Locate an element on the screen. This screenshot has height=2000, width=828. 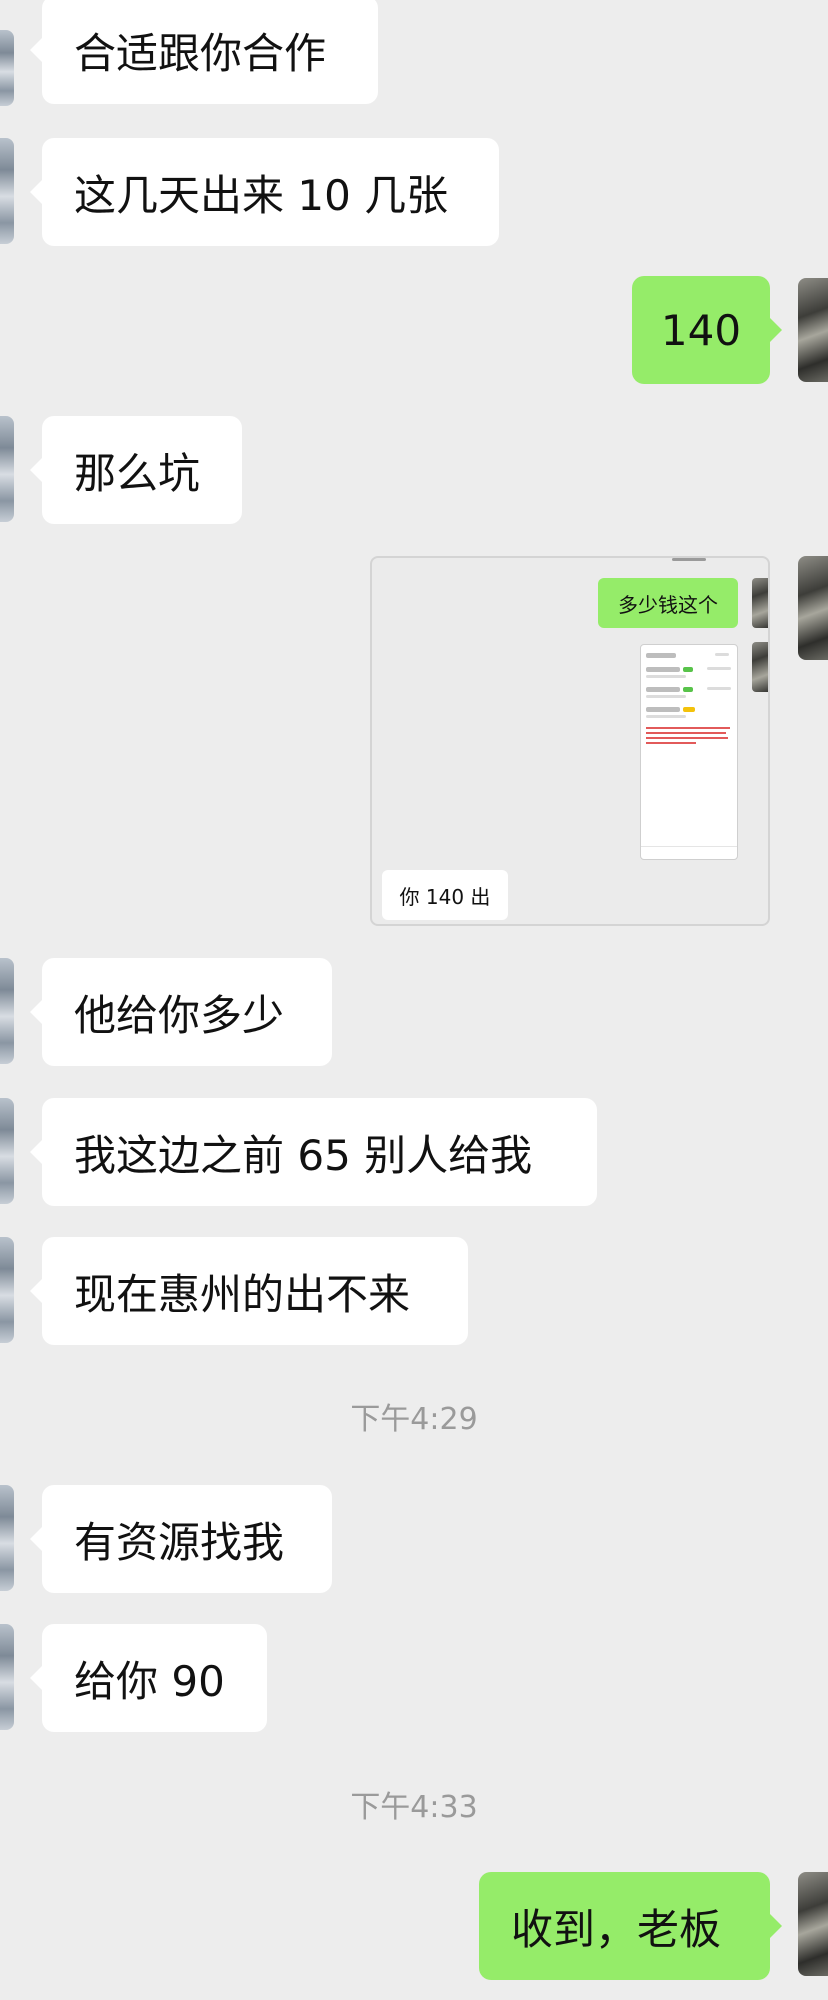
message-bubble: 给你 90 is located at coordinates (148, 1678).